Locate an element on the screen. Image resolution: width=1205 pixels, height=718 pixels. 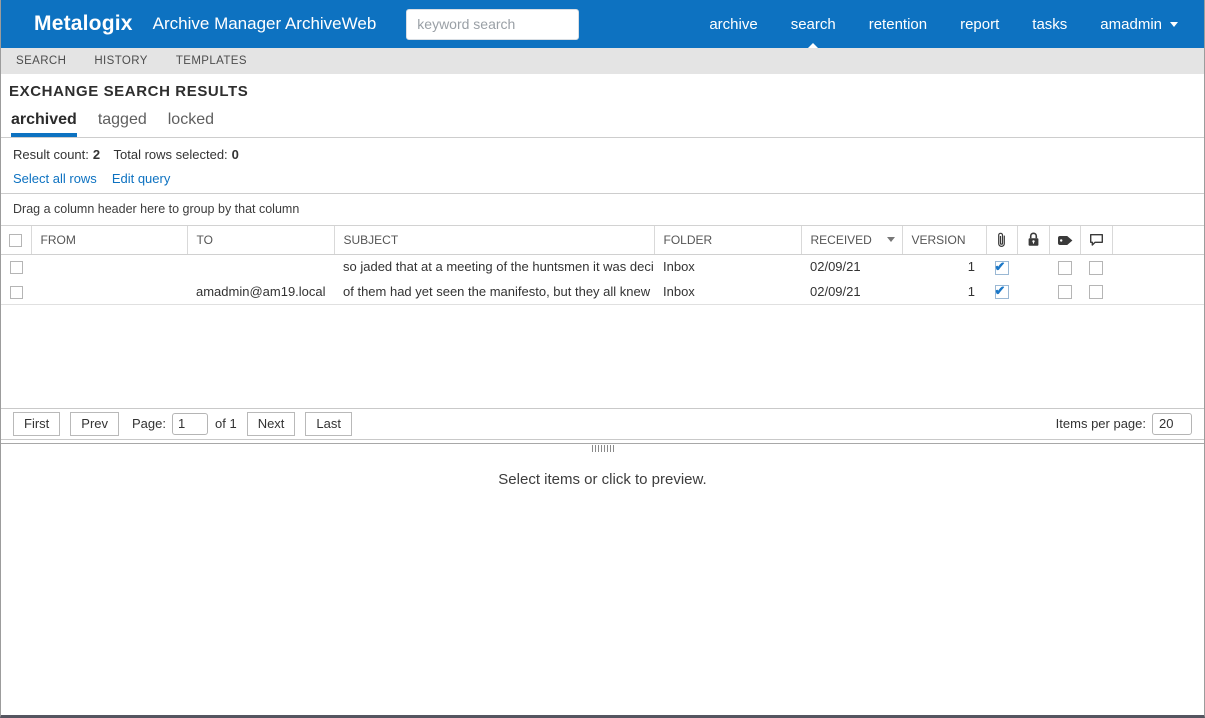
nav-item-retention: retention is located at coordinates (898, 24).